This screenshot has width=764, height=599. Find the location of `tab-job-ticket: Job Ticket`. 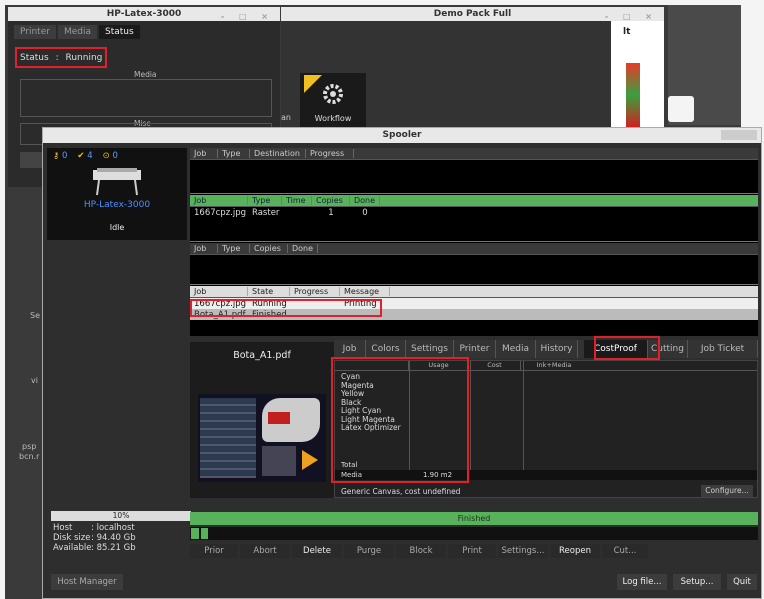

tab-job-ticket: Job Ticket is located at coordinates (723, 349).